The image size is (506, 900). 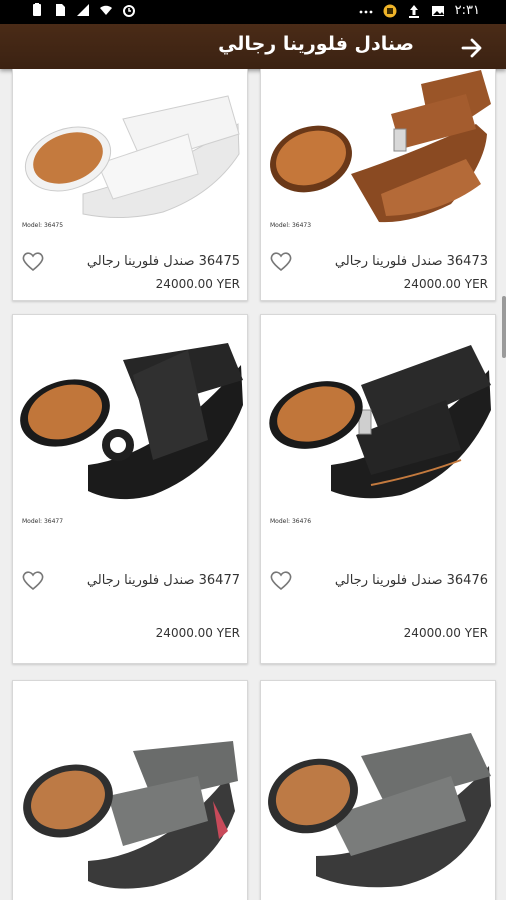 I want to click on arrow-right-icon, so click(x=472, y=48).